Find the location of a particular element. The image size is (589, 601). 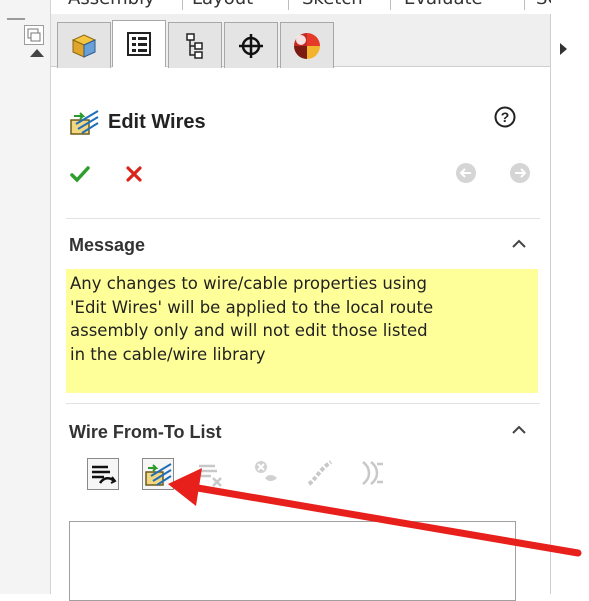

tab-feature-manager is located at coordinates (84, 45).